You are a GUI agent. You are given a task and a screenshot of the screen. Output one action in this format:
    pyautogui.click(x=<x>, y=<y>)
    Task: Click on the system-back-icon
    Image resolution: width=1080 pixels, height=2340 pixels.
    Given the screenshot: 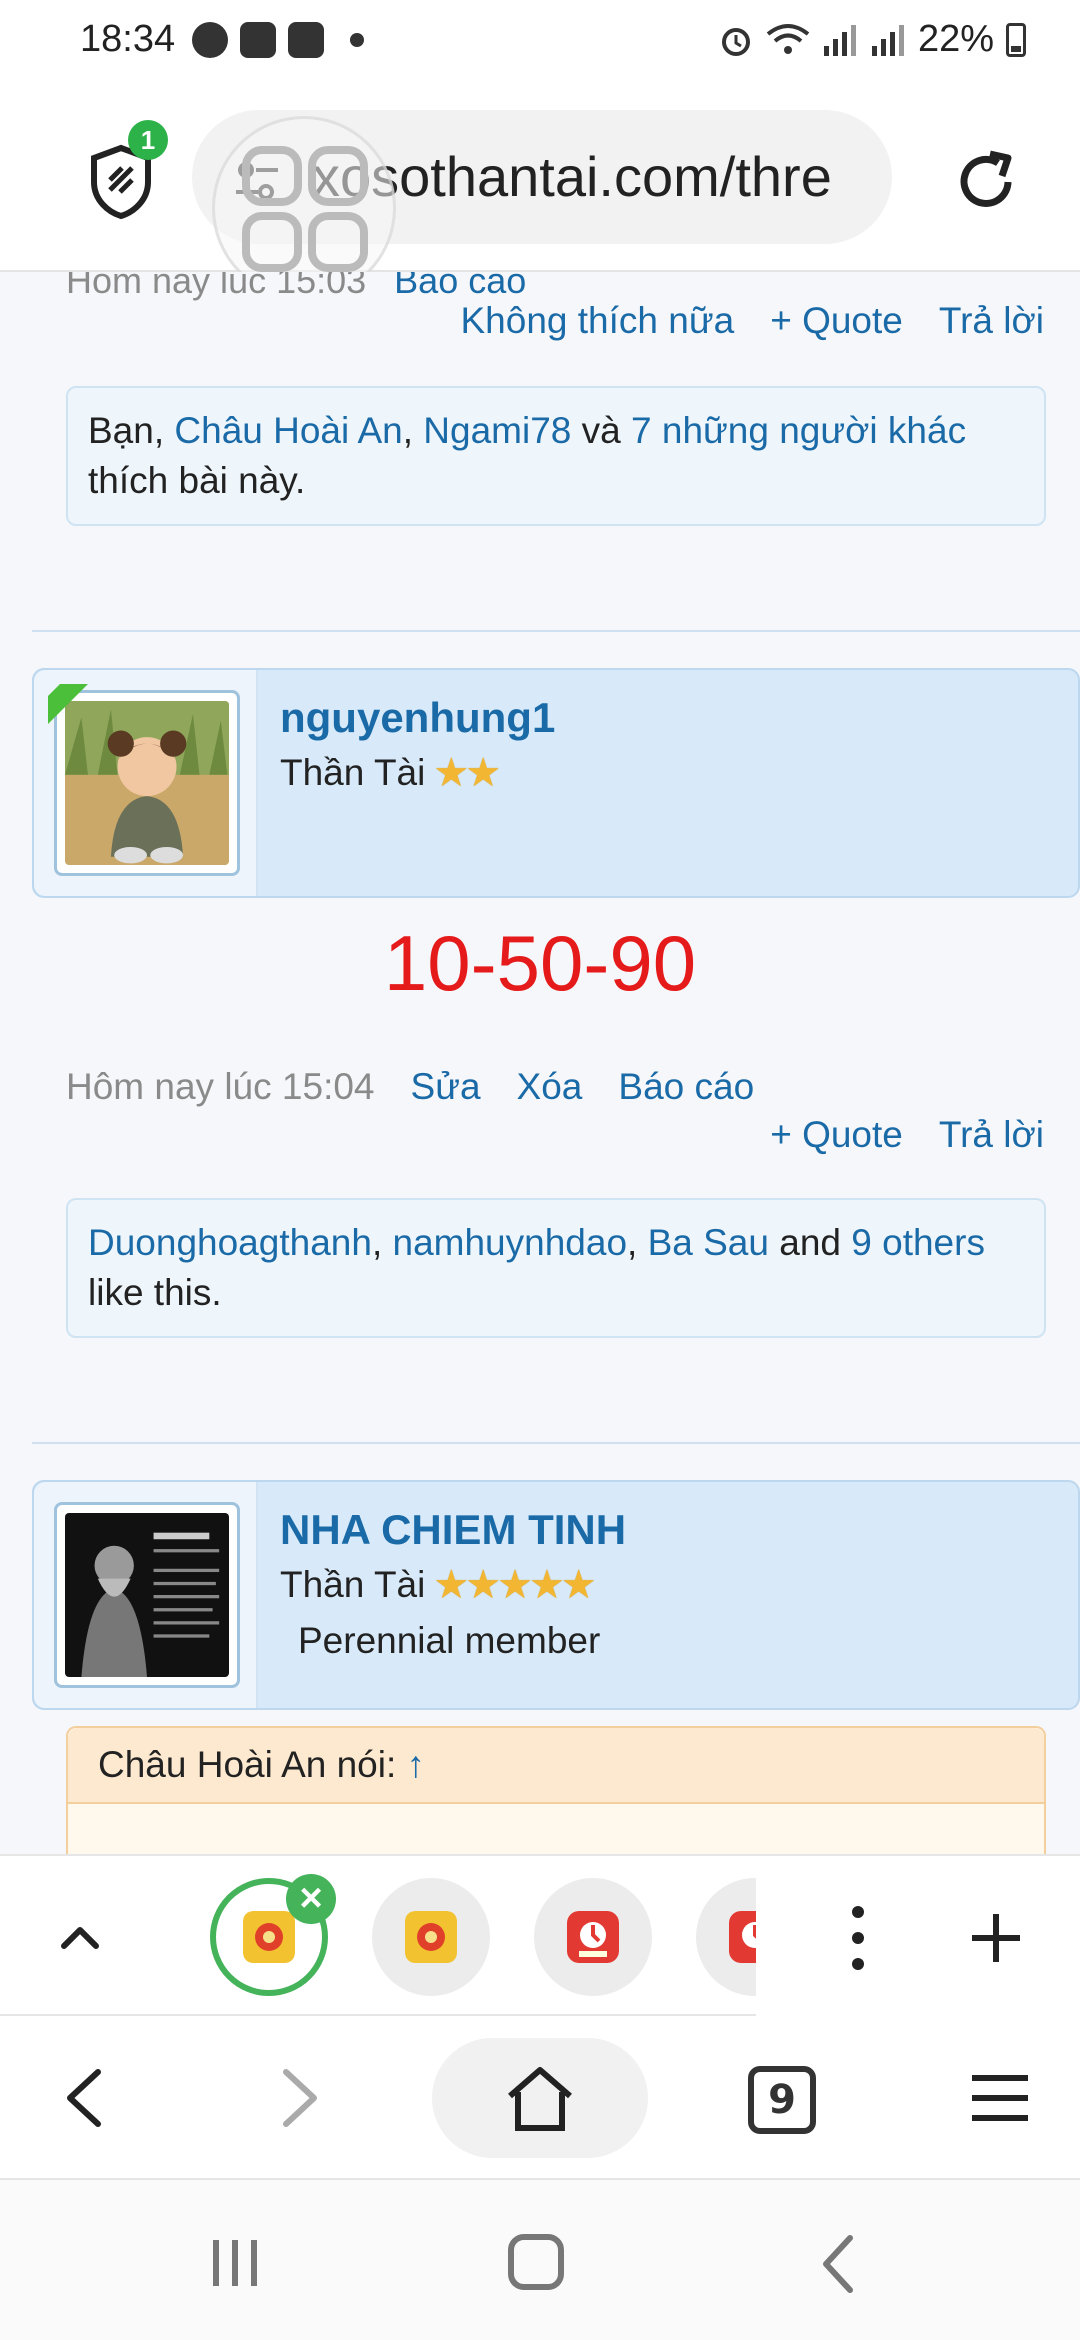 What is the action you would take?
    pyautogui.click(x=838, y=2264)
    